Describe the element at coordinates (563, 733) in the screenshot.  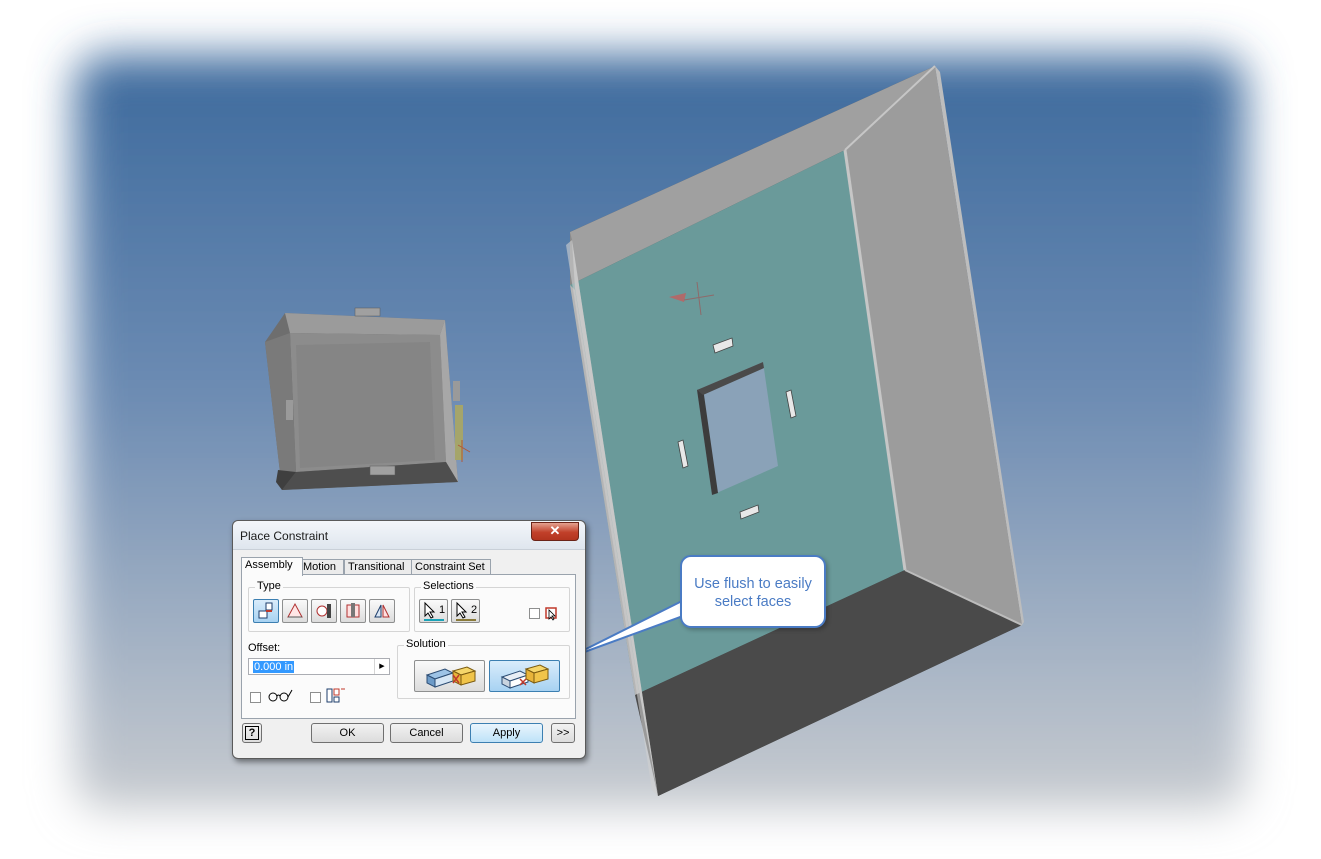
I see `more-options-button: >>` at that location.